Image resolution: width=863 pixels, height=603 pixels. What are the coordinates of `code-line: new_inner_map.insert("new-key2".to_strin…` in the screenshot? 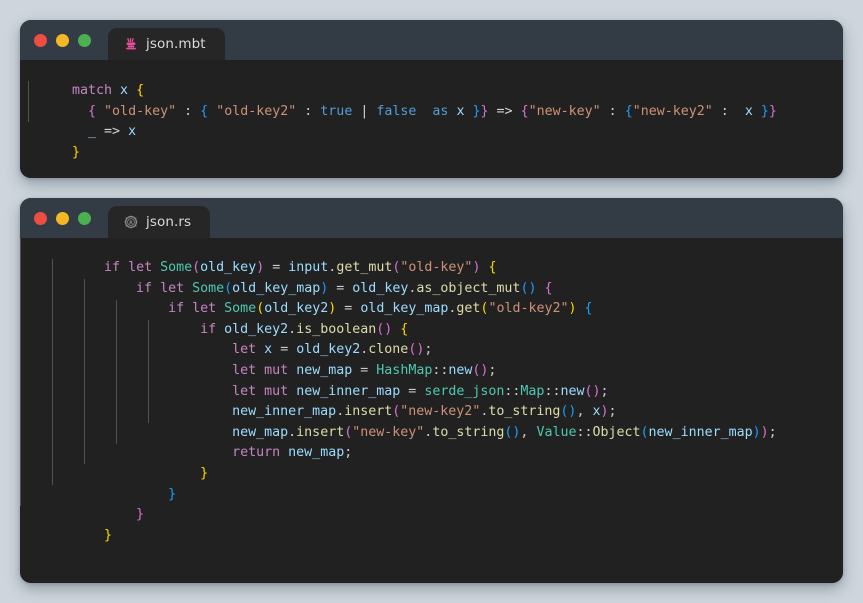 It's located at (424, 412).